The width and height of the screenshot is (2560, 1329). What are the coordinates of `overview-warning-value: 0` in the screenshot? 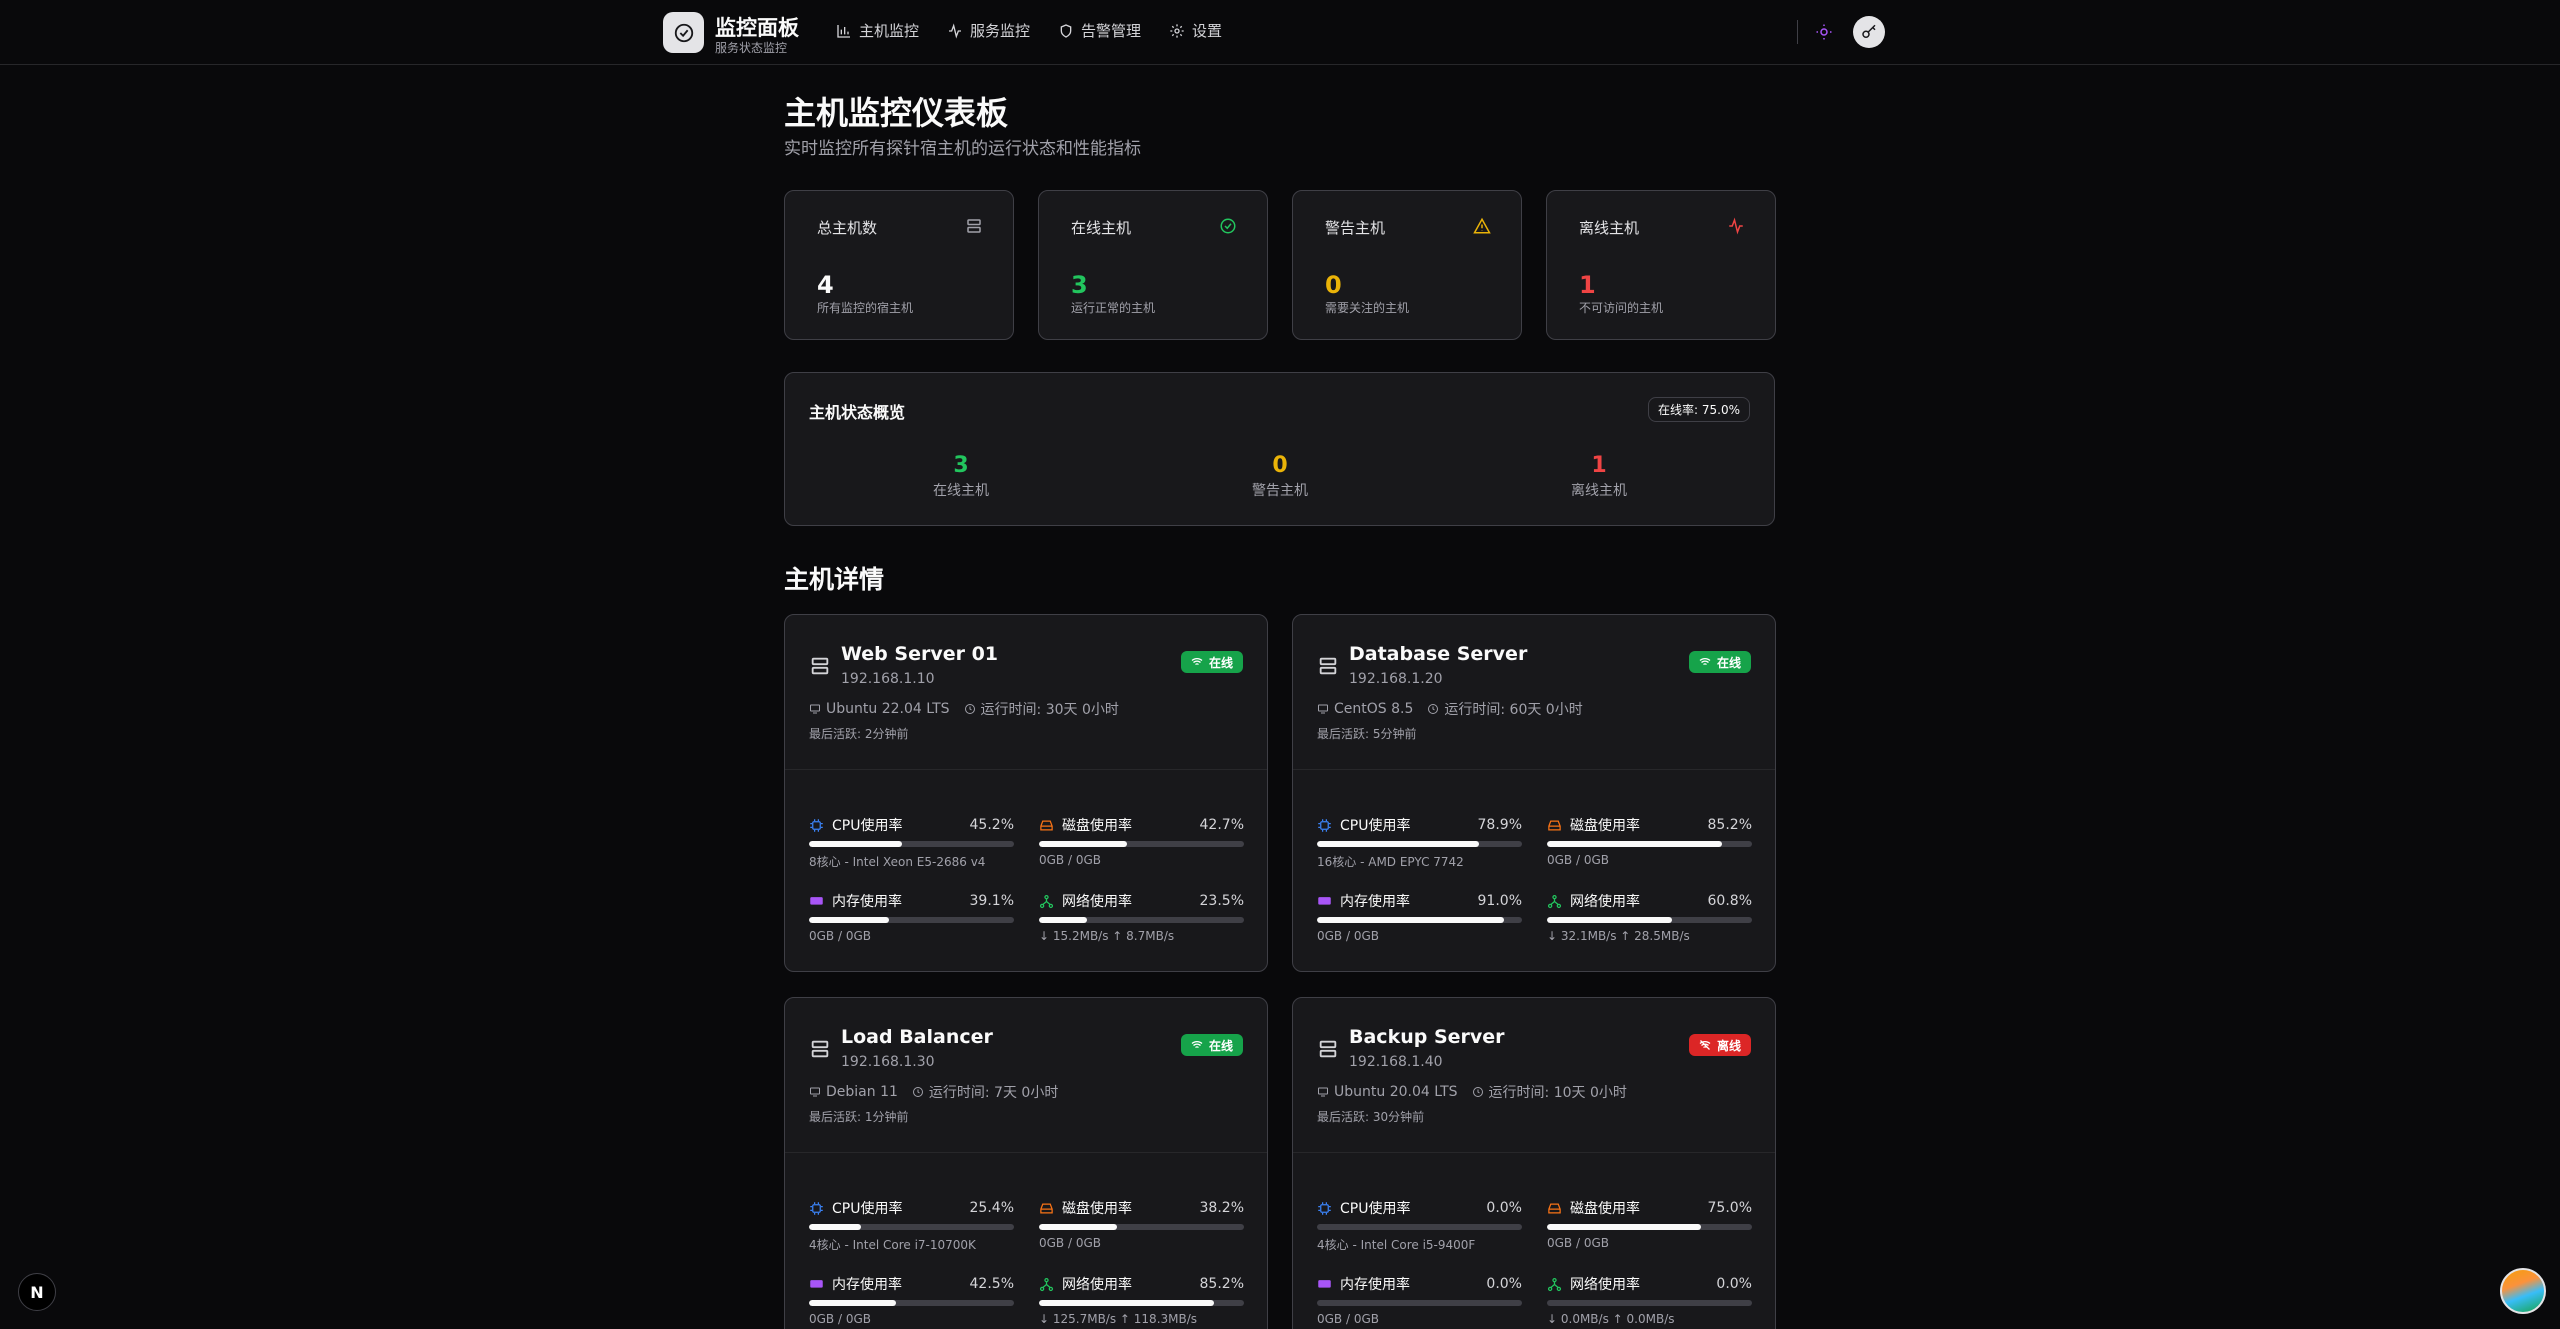 It's located at (1280, 465).